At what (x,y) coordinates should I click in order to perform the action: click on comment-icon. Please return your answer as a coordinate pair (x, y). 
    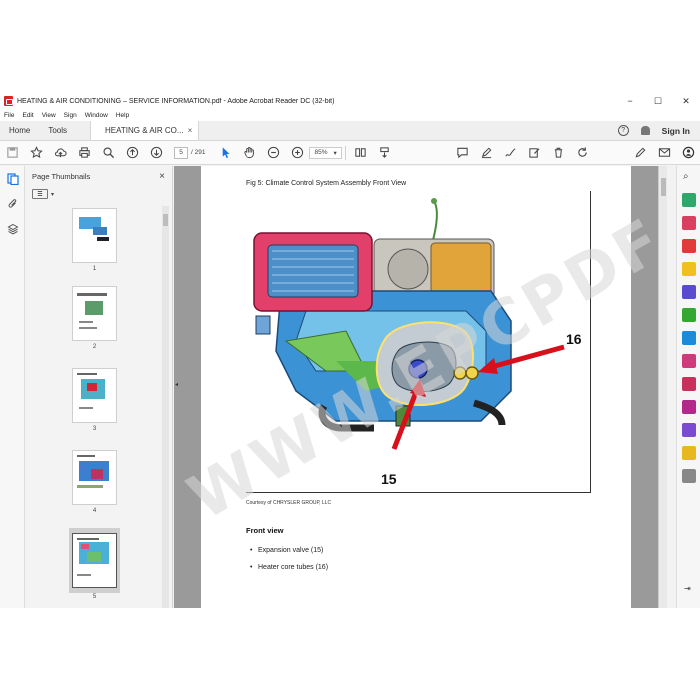
    Looking at the image, I should click on (462, 153).